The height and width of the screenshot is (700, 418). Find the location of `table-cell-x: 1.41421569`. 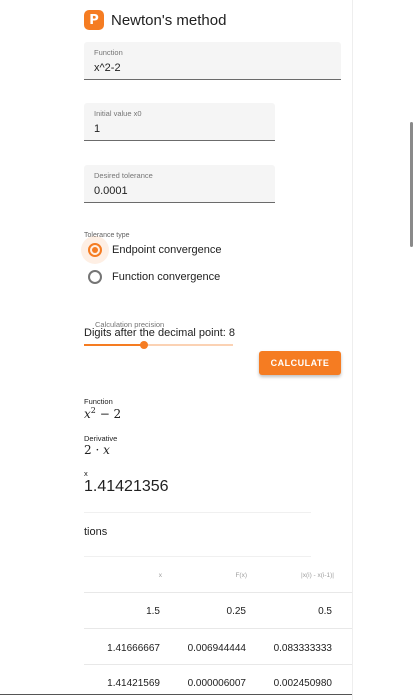

table-cell-x: 1.41421569 is located at coordinates (133, 683).